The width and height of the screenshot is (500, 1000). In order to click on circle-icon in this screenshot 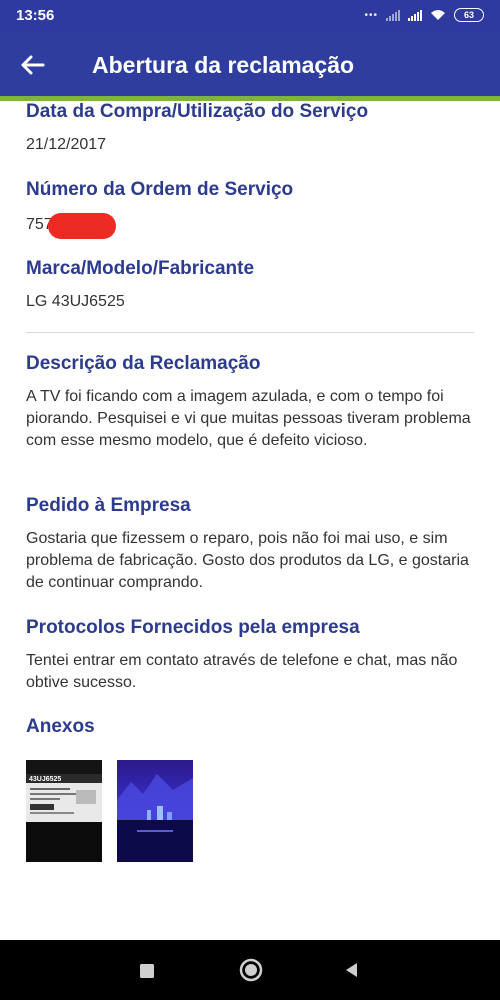, I will do `click(251, 970)`.